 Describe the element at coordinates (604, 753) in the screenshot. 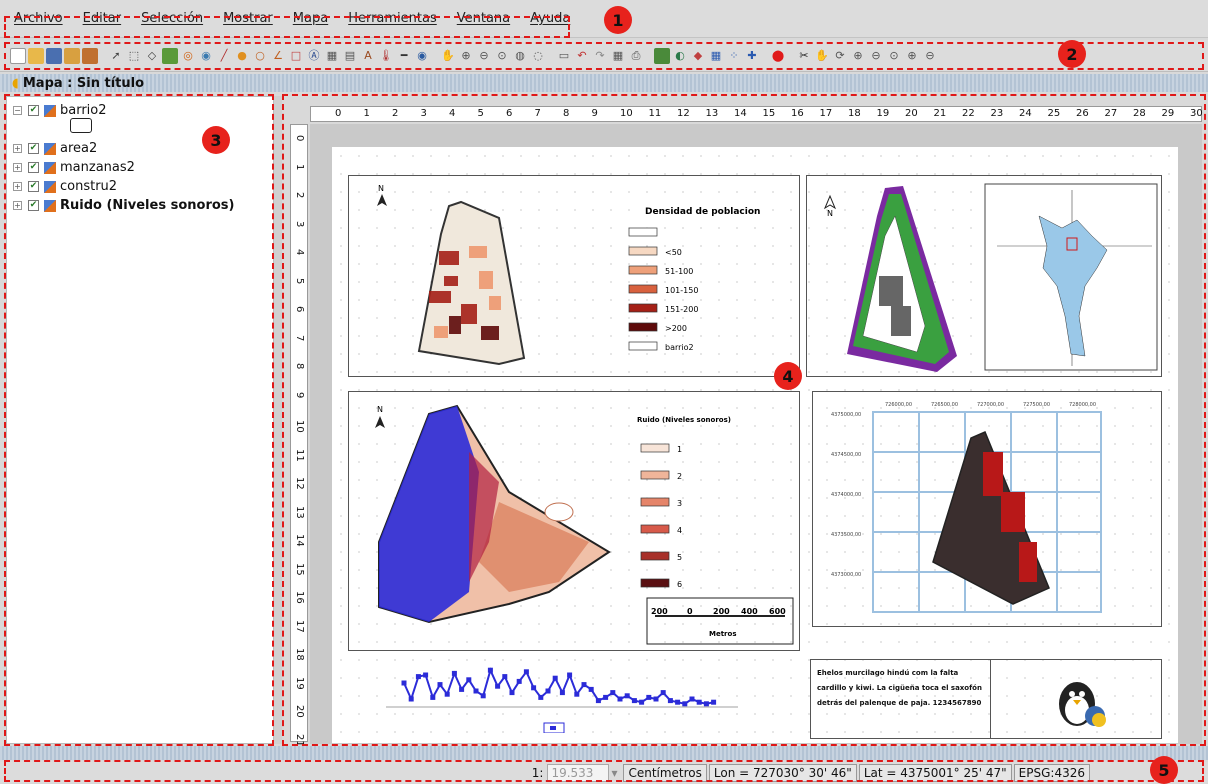

I see `horizontal-scrollbar` at that location.